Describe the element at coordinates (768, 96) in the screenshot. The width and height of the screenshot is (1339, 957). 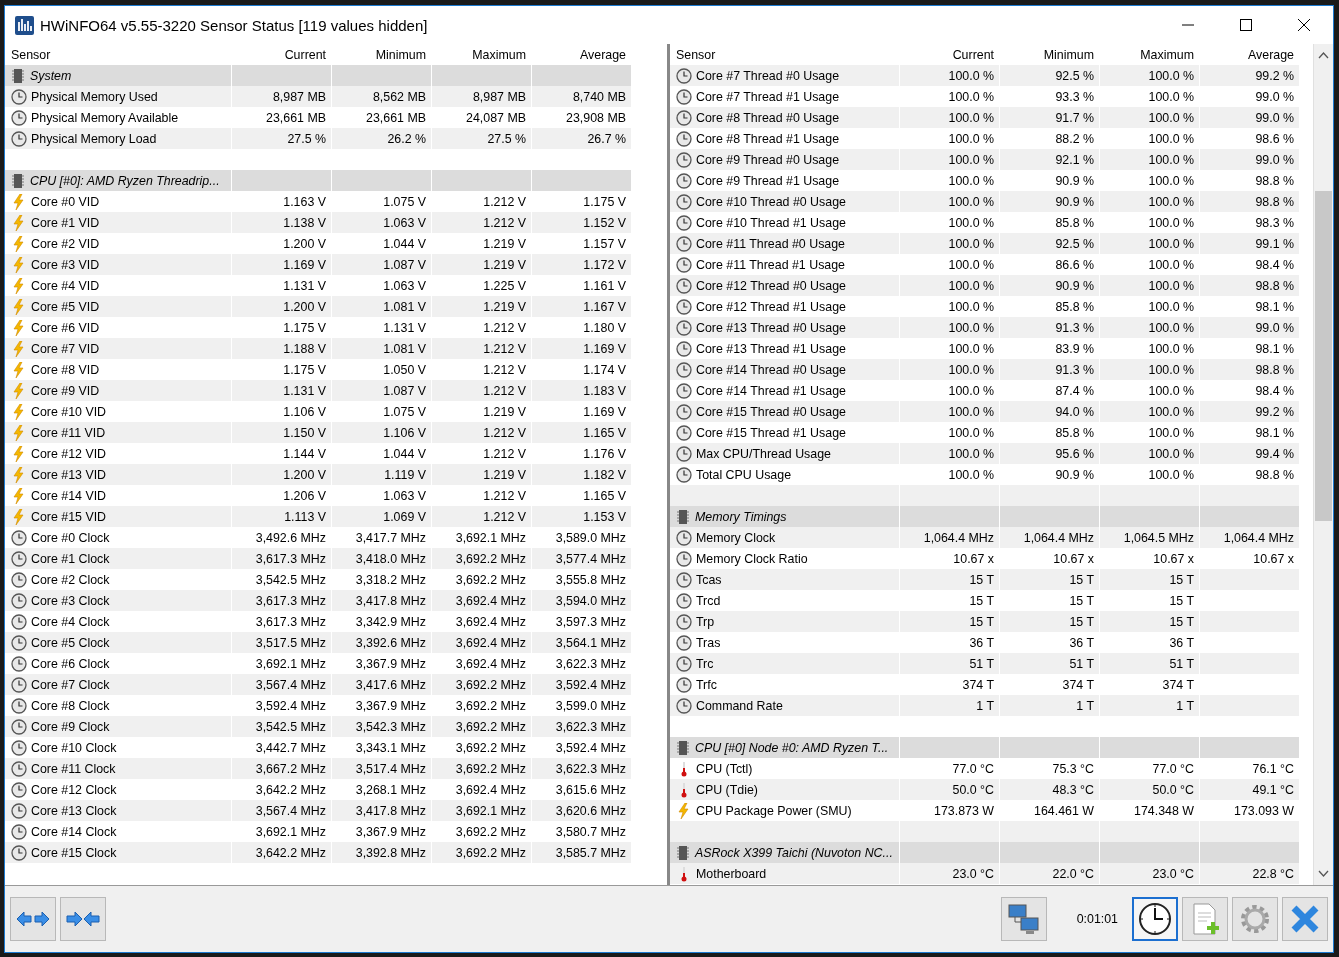
I see `sensor-name: Core #7 Thread #1 Usage` at that location.